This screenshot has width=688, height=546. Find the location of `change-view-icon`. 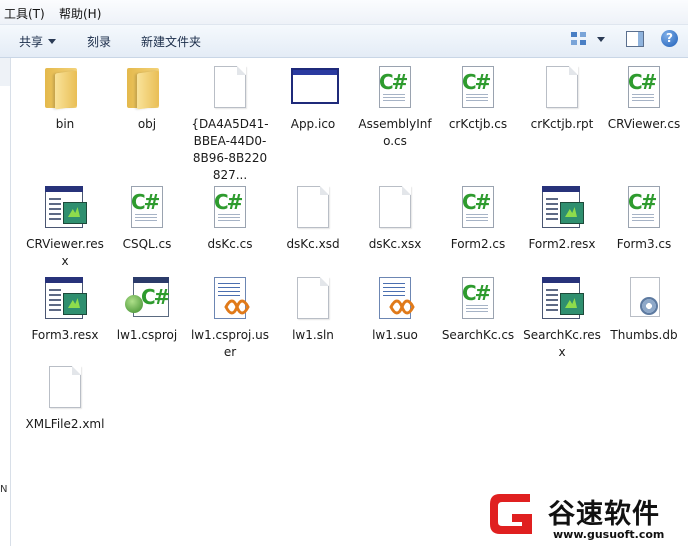

change-view-icon is located at coordinates (579, 39).